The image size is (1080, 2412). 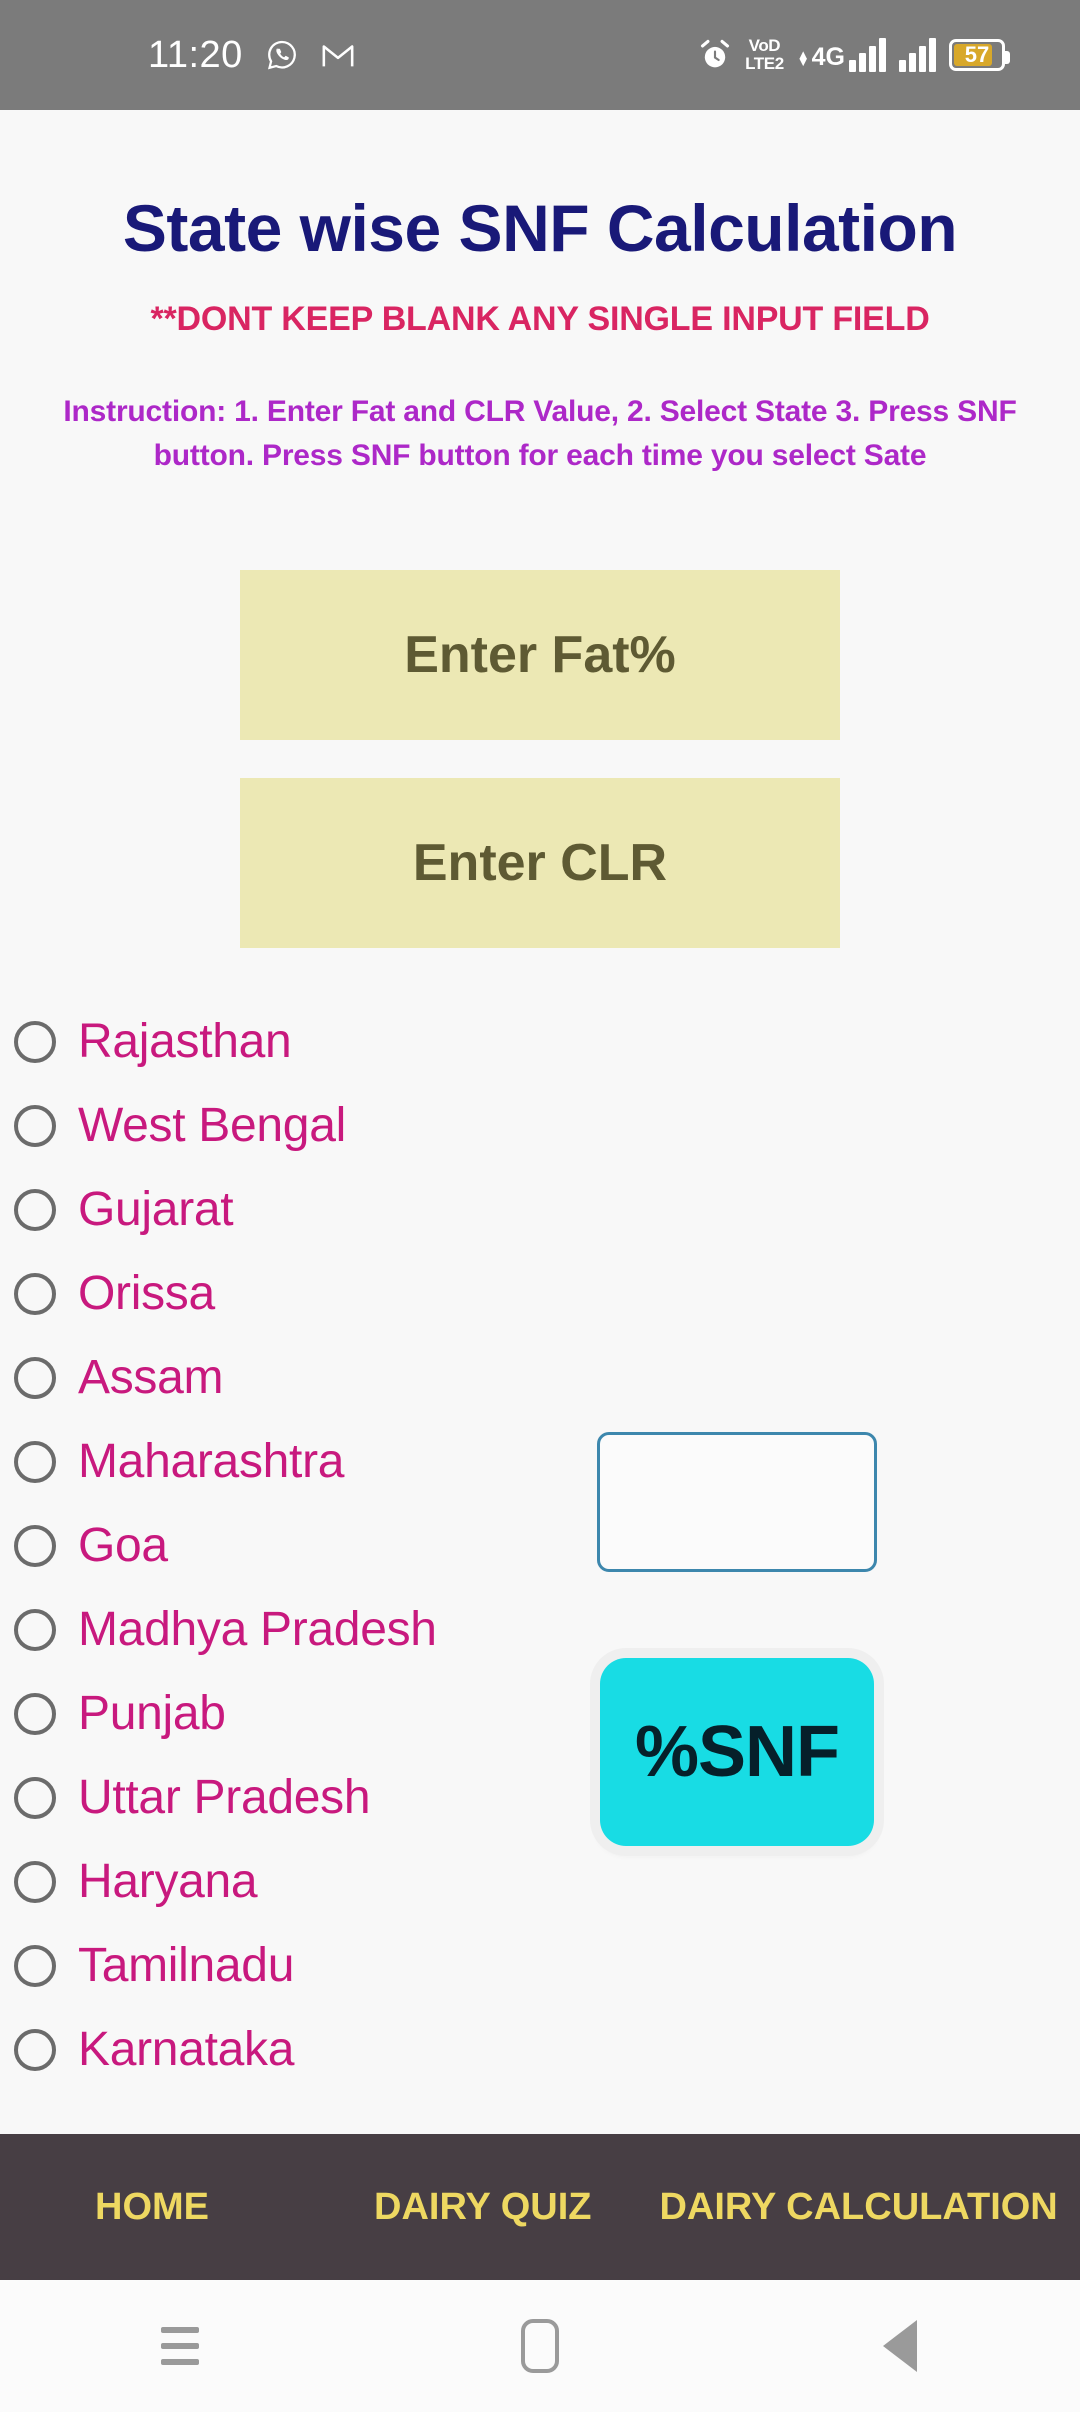 I want to click on state-radio-row-karnataka: Karnataka, so click(x=310, y=2050).